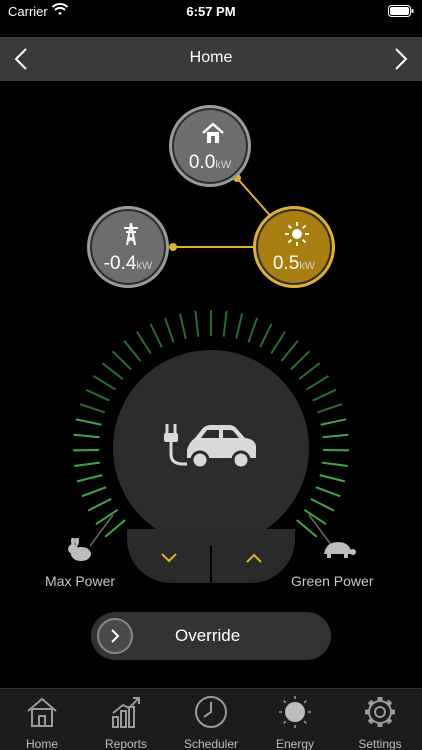 This screenshot has height=750, width=422. What do you see at coordinates (126, 712) in the screenshot?
I see `bar-chart-icon` at bounding box center [126, 712].